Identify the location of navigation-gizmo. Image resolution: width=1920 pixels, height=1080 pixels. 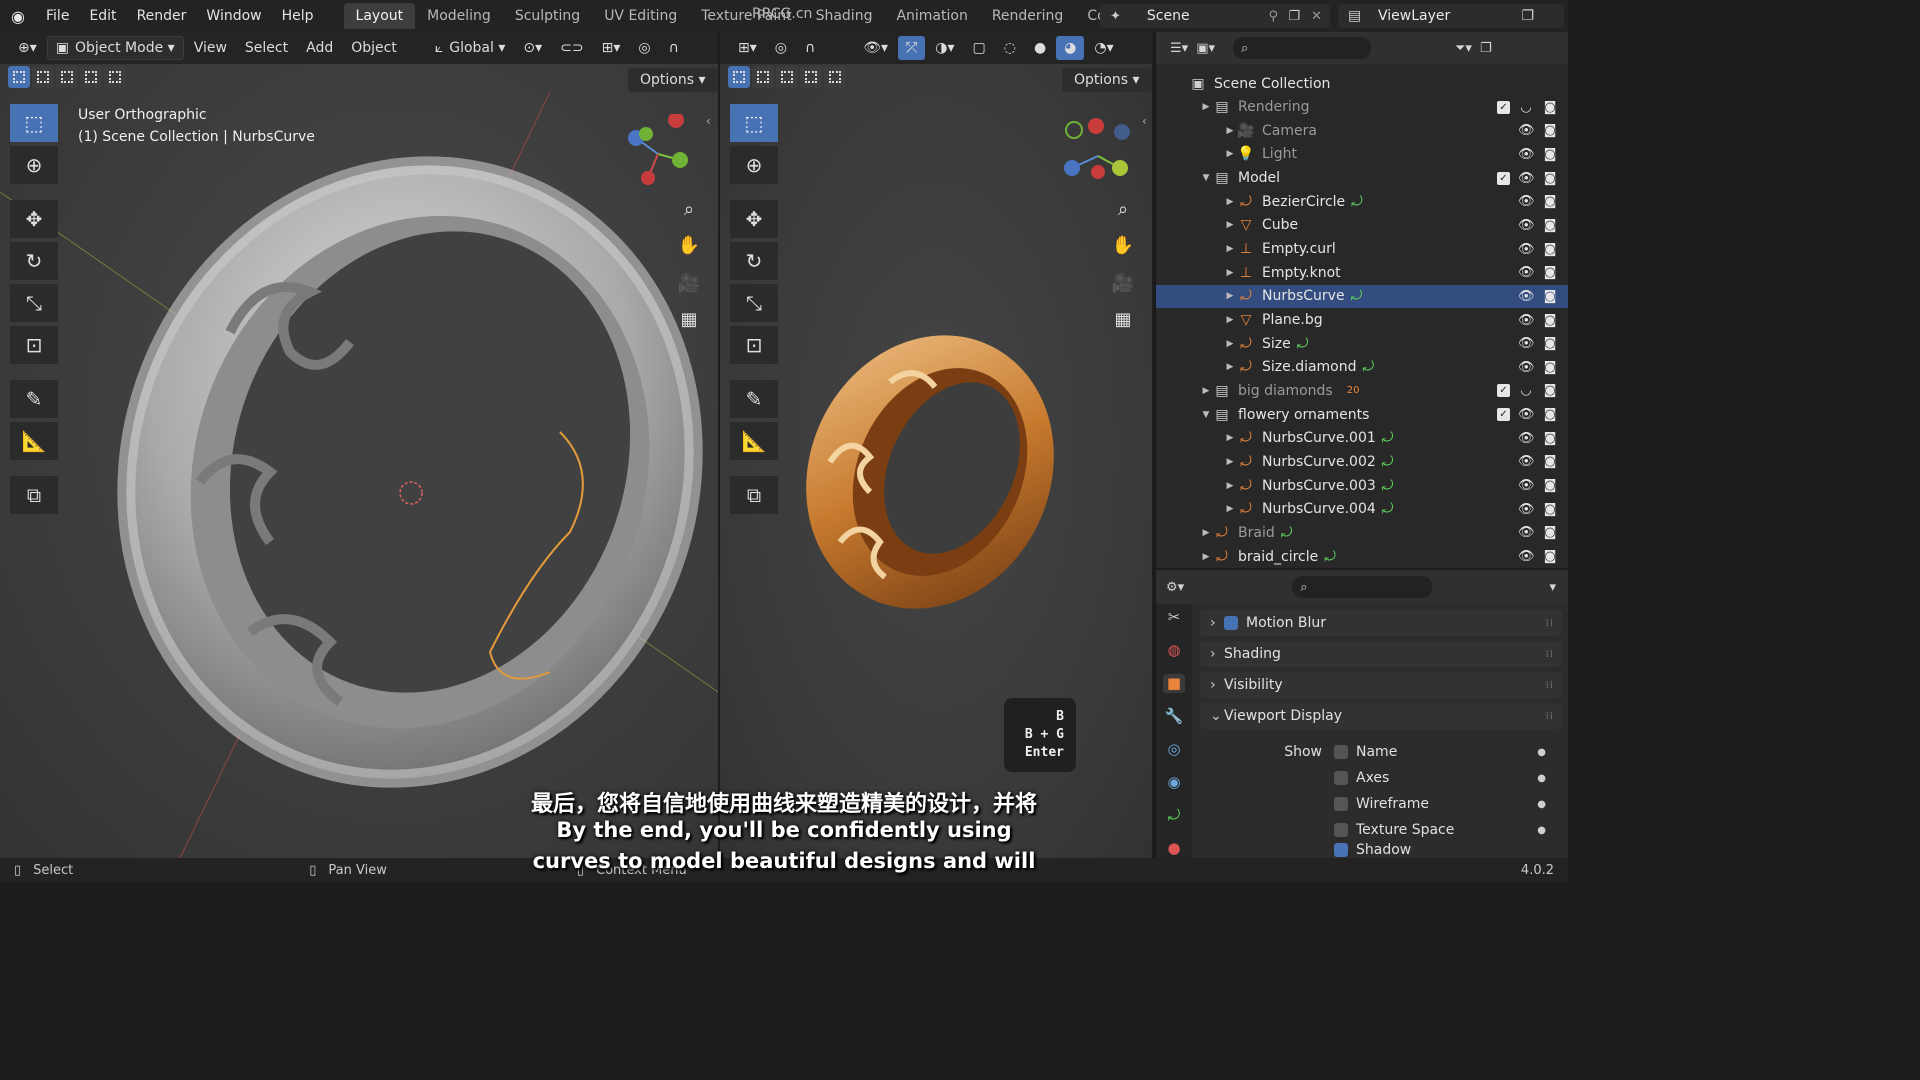
(663, 159).